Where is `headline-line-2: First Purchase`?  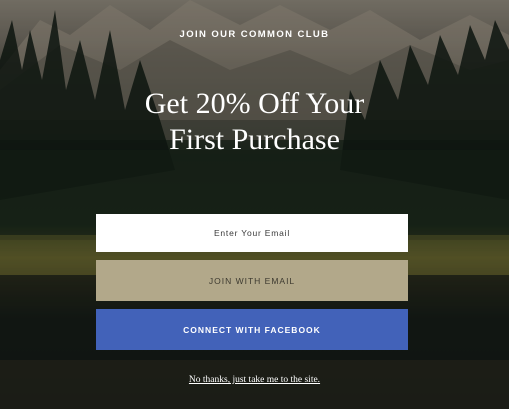 headline-line-2: First Purchase is located at coordinates (254, 139).